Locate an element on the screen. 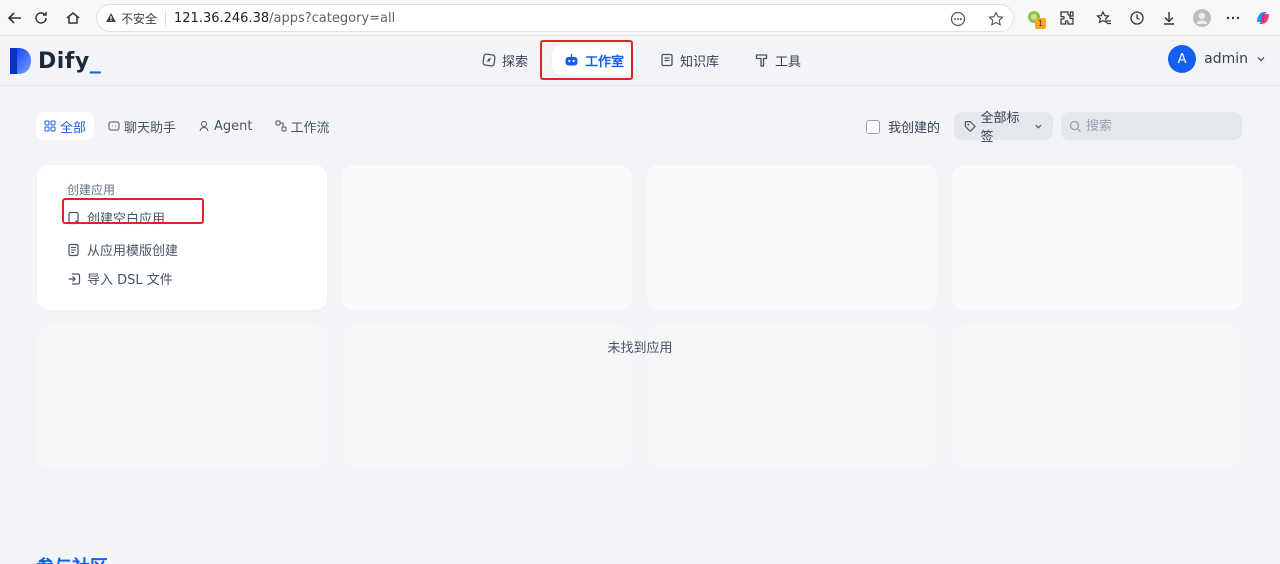 The height and width of the screenshot is (564, 1280). home-icon is located at coordinates (73, 18).